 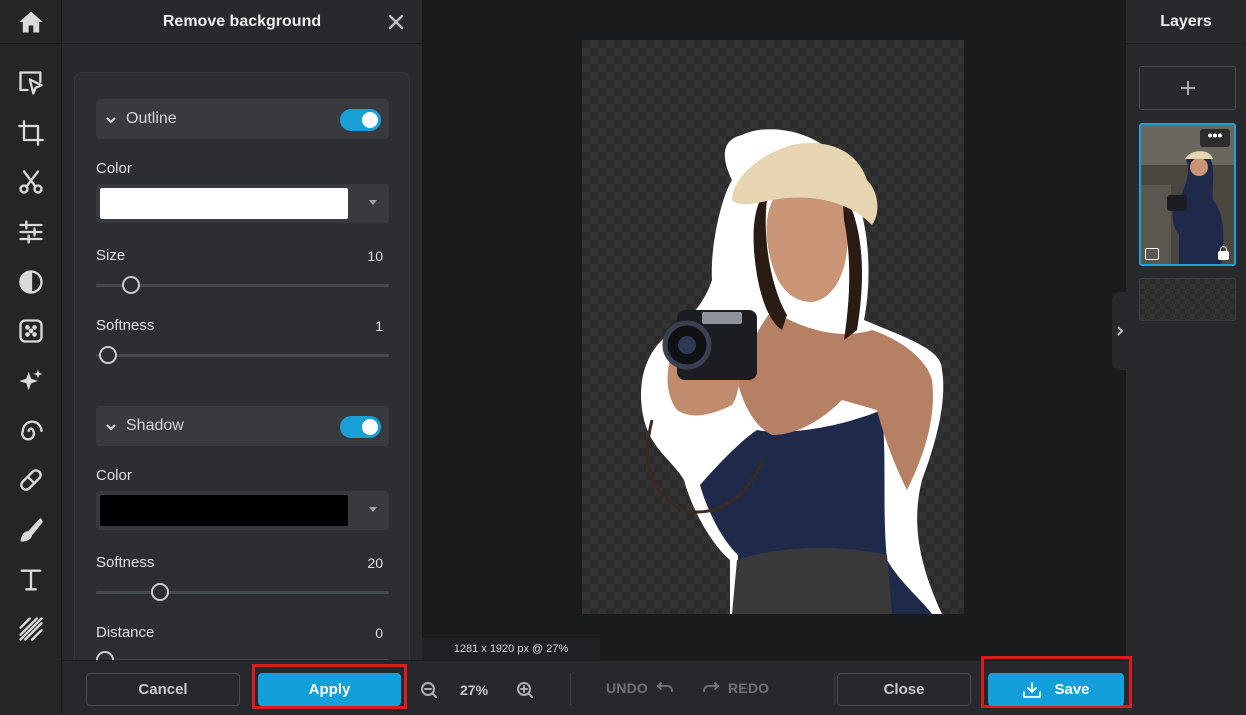 What do you see at coordinates (474, 690) in the screenshot?
I see `zoom-level: 27%` at bounding box center [474, 690].